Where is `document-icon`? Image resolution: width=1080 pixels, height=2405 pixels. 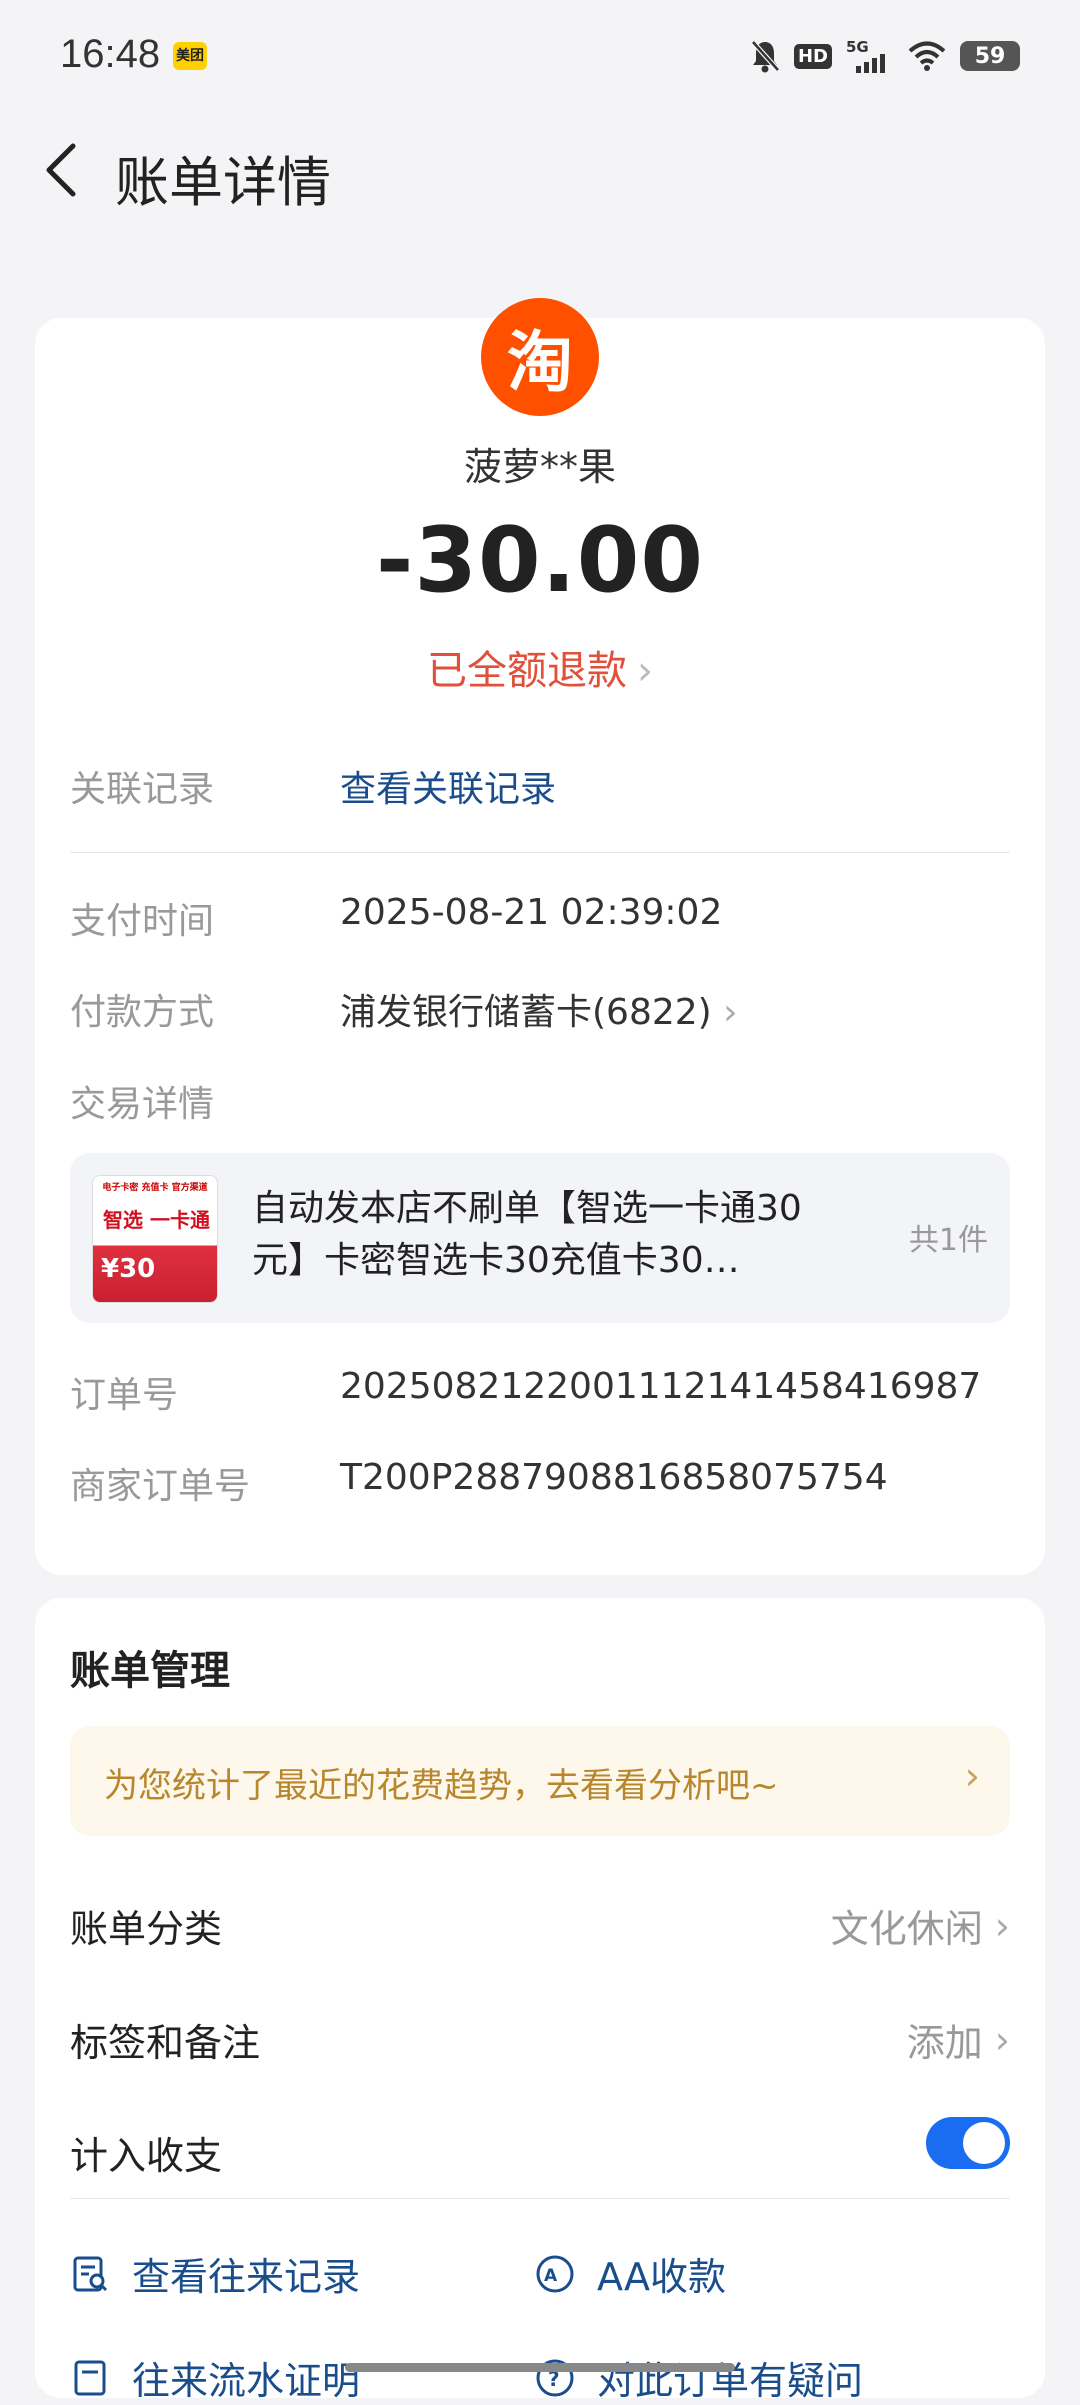 document-icon is located at coordinates (90, 2377).